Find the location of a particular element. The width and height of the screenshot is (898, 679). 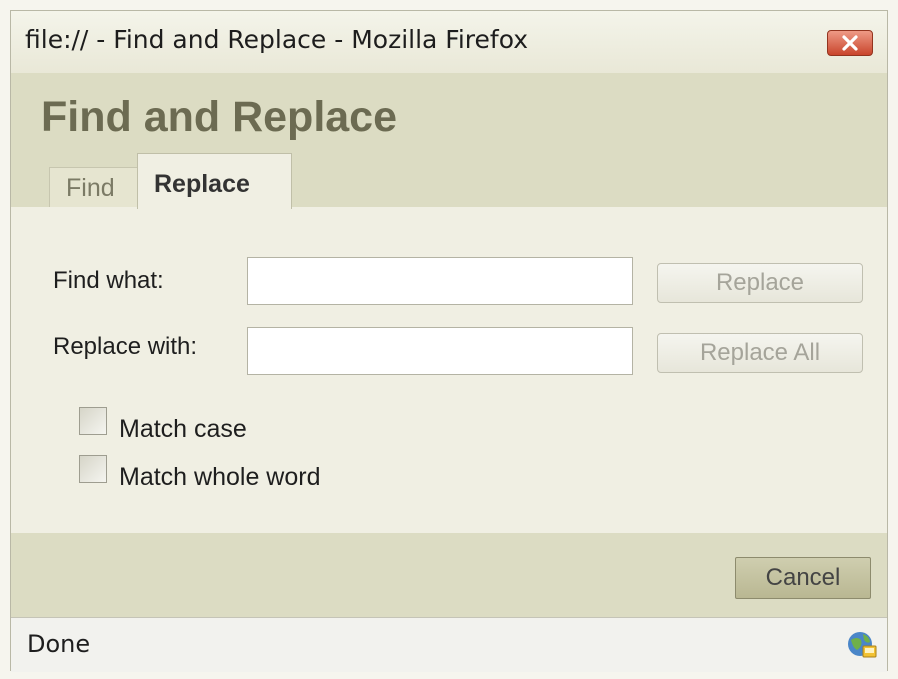

close-window-button is located at coordinates (850, 43).